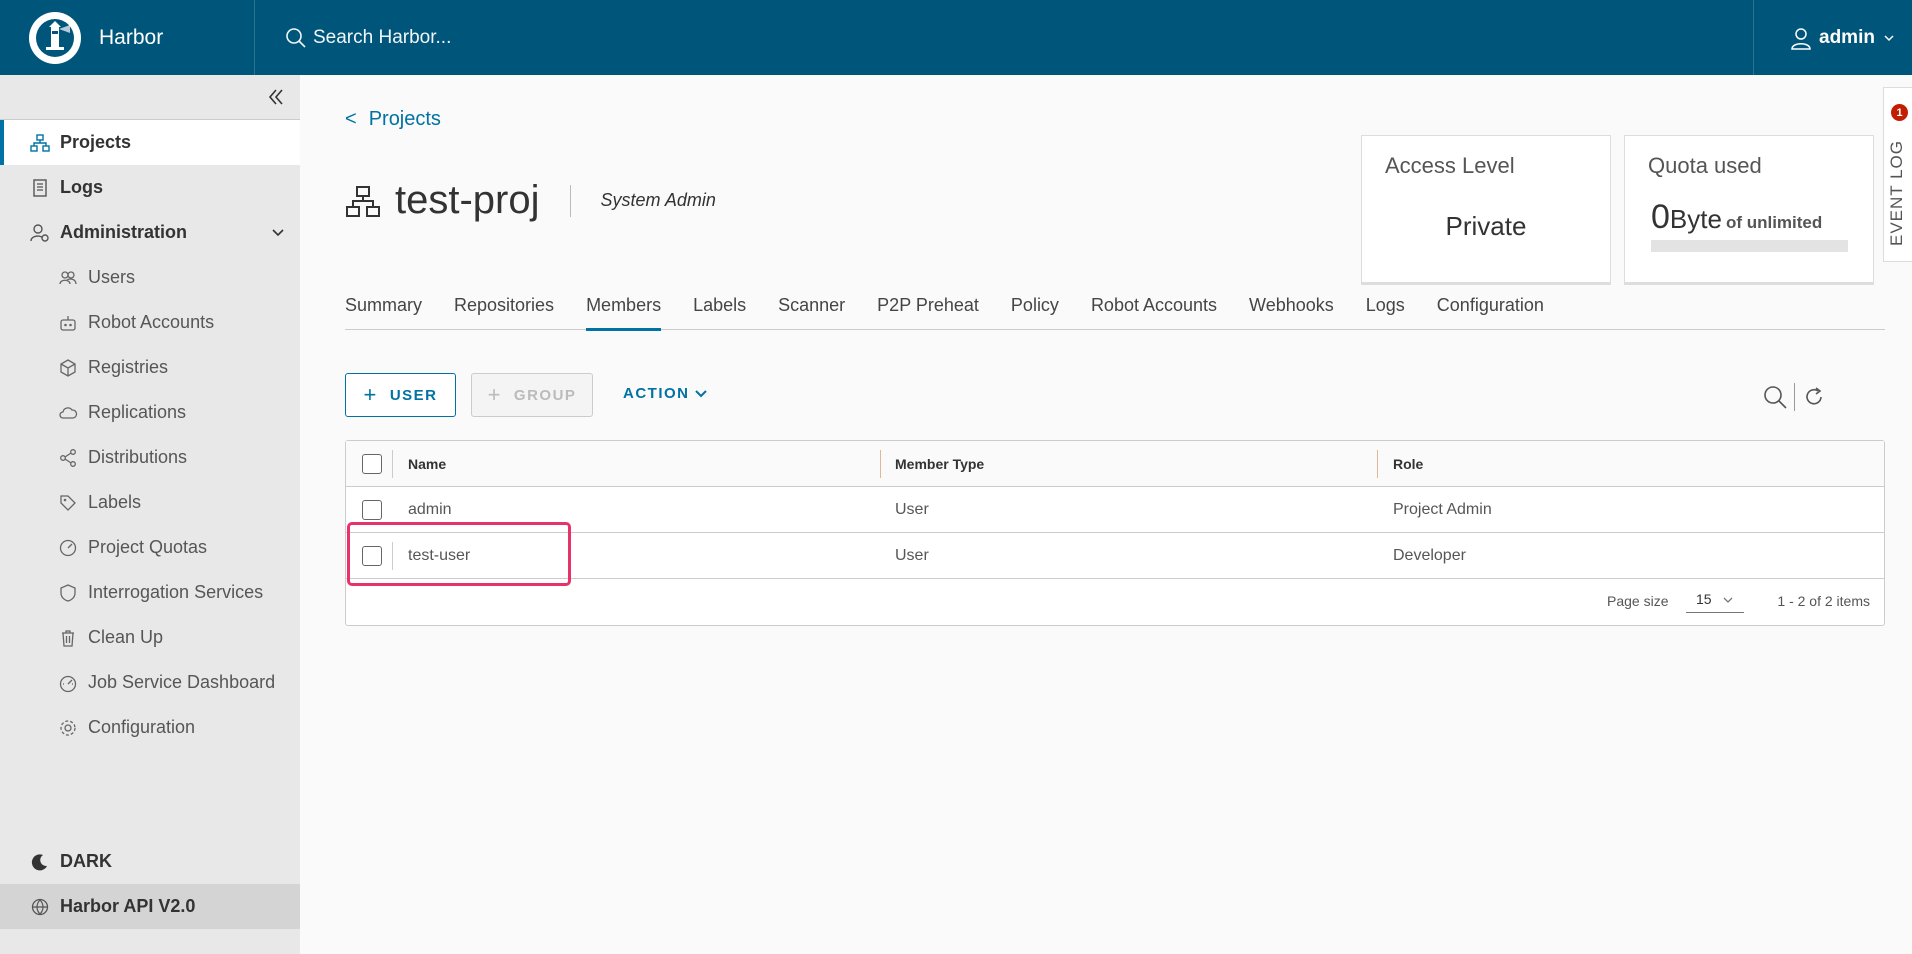 The height and width of the screenshot is (954, 1912). I want to click on double-chevron-left-icon, so click(275, 97).